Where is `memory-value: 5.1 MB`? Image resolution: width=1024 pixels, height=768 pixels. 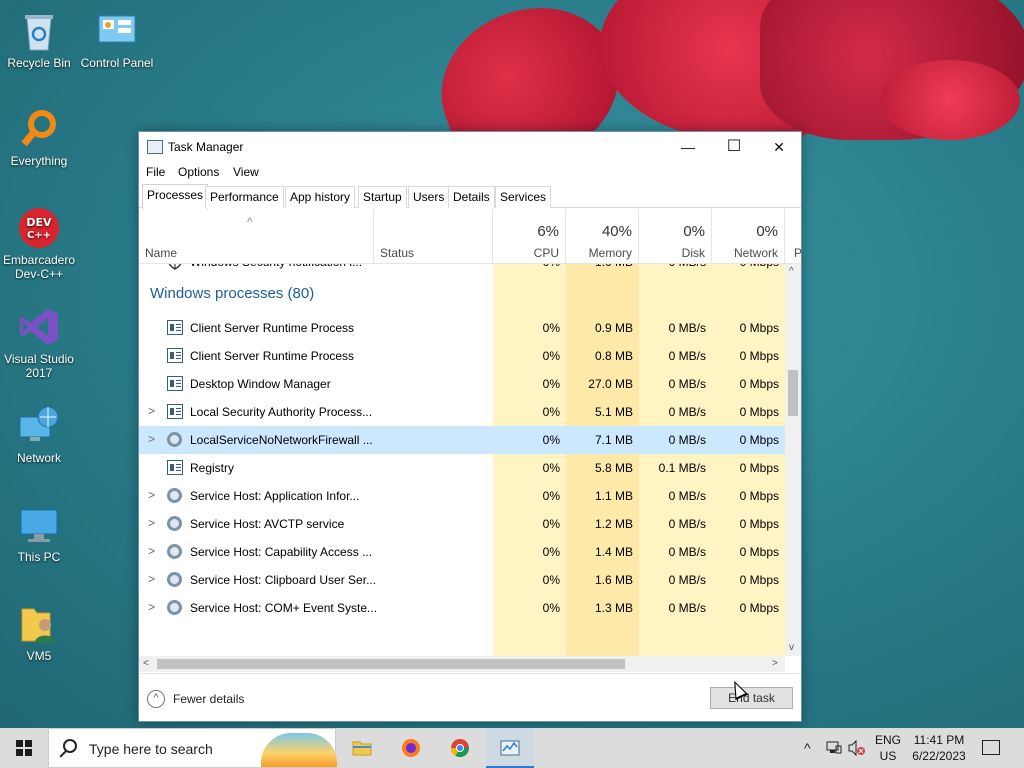
memory-value: 5.1 MB is located at coordinates (613, 412).